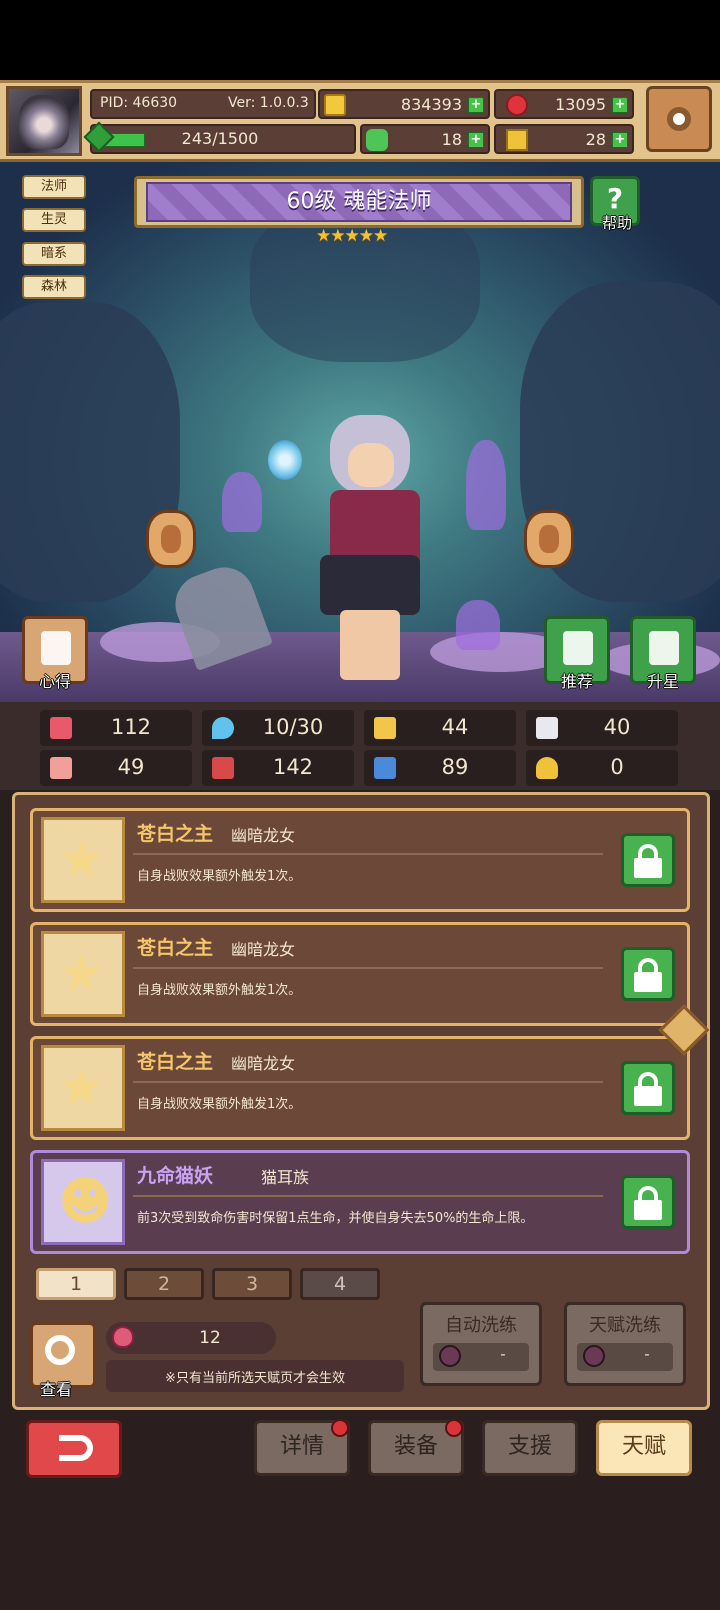 The width and height of the screenshot is (720, 1610). What do you see at coordinates (54, 220) in the screenshot?
I see `tag-race: 生灵` at bounding box center [54, 220].